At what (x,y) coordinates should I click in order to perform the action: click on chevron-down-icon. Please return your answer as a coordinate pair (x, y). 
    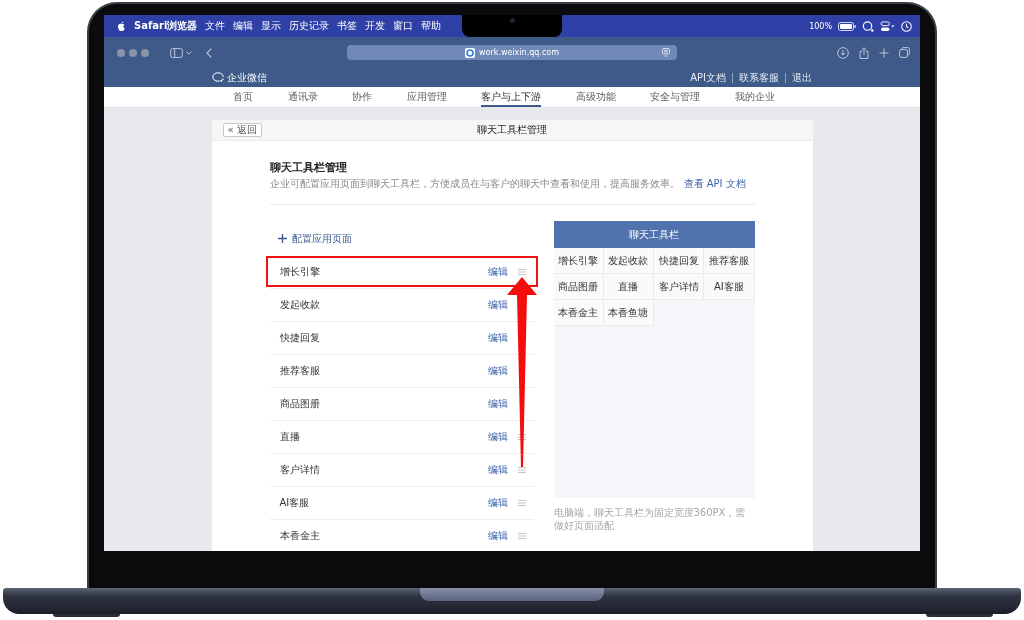
    Looking at the image, I should click on (189, 52).